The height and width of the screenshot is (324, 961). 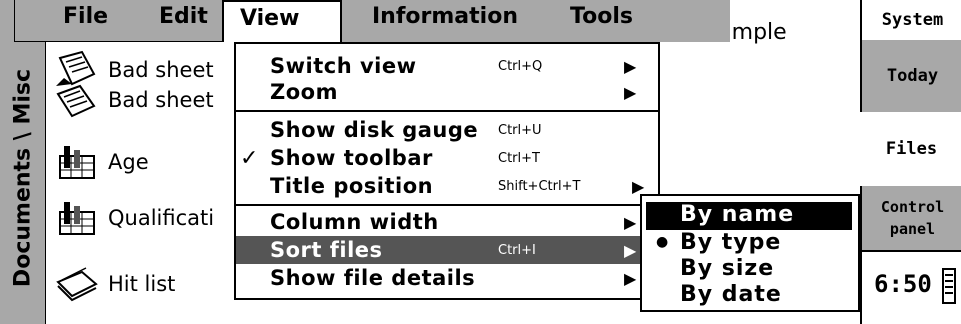 I want to click on menu-item-label: Sort files, so click(x=326, y=250).